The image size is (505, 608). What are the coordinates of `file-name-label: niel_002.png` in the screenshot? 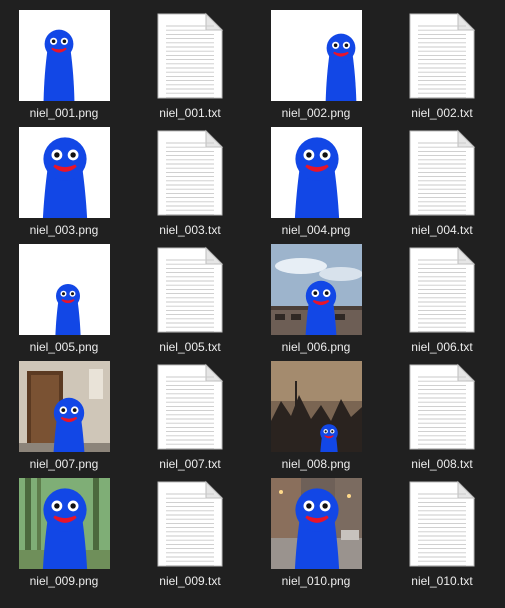 It's located at (316, 113).